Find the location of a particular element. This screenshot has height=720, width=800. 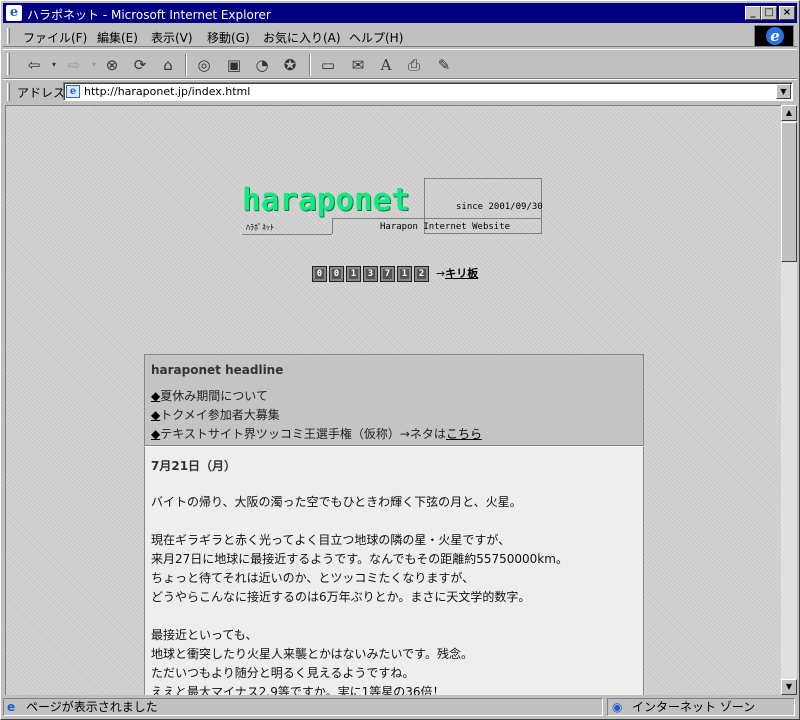

search-icon: ◎ is located at coordinates (204, 65).